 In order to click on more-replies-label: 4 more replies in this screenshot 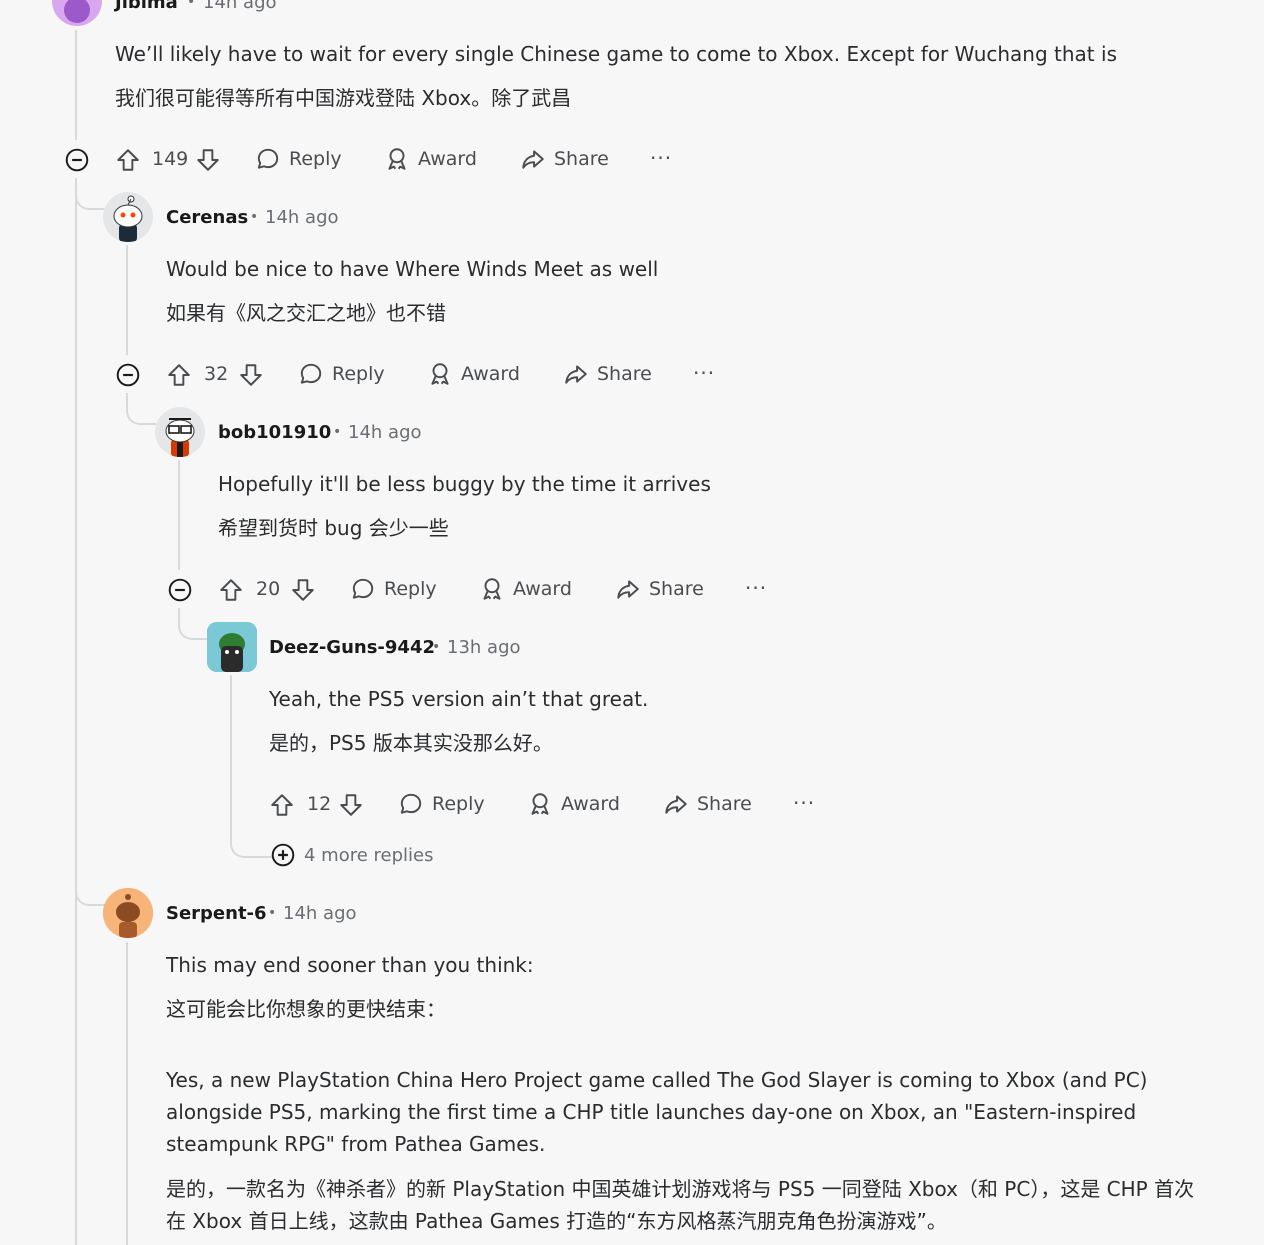, I will do `click(369, 855)`.